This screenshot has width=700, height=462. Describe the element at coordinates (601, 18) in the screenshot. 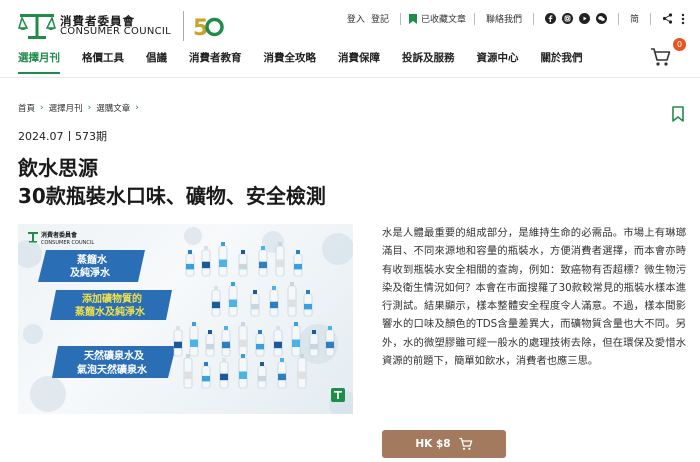

I see `wechat-icon` at that location.